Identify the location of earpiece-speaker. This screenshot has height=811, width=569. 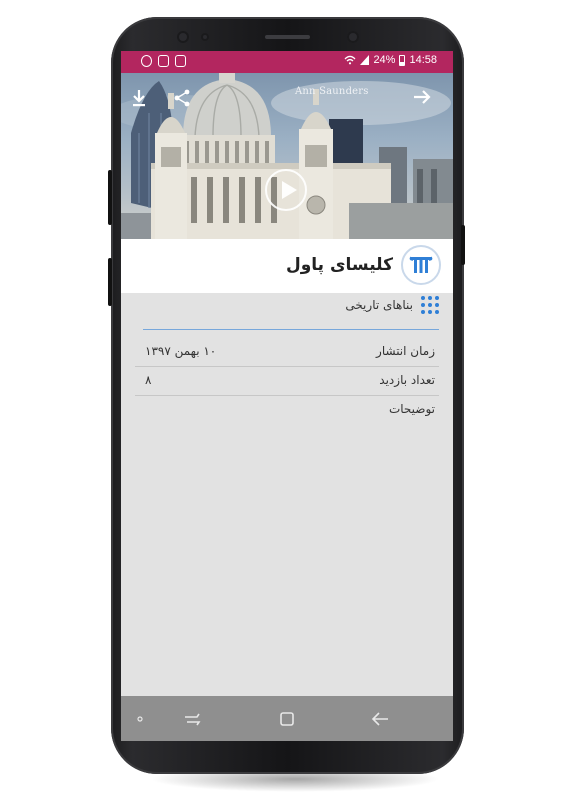
(287, 37).